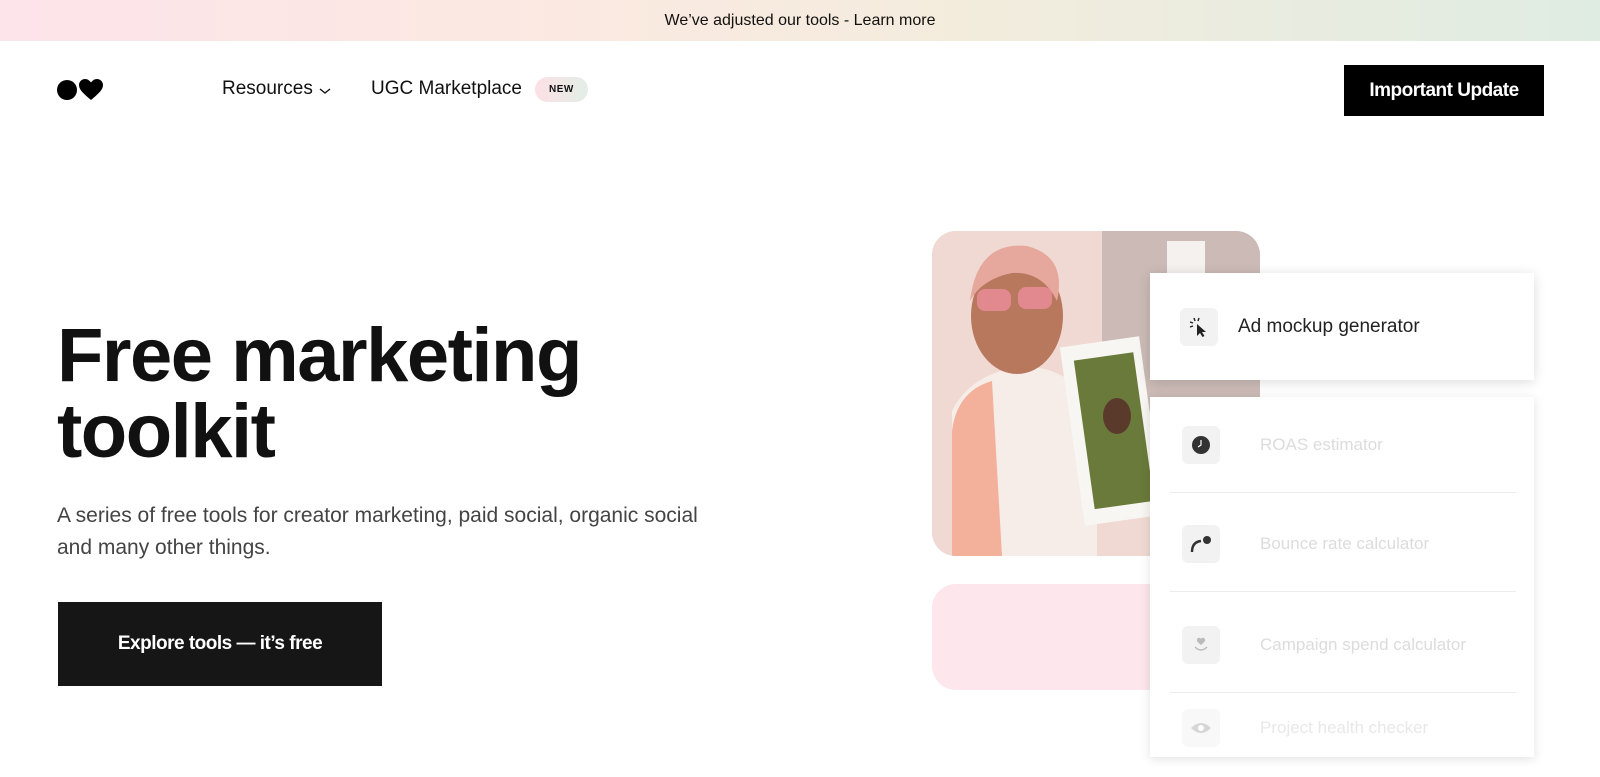  What do you see at coordinates (1199, 326) in the screenshot?
I see `cursor-click-icon` at bounding box center [1199, 326].